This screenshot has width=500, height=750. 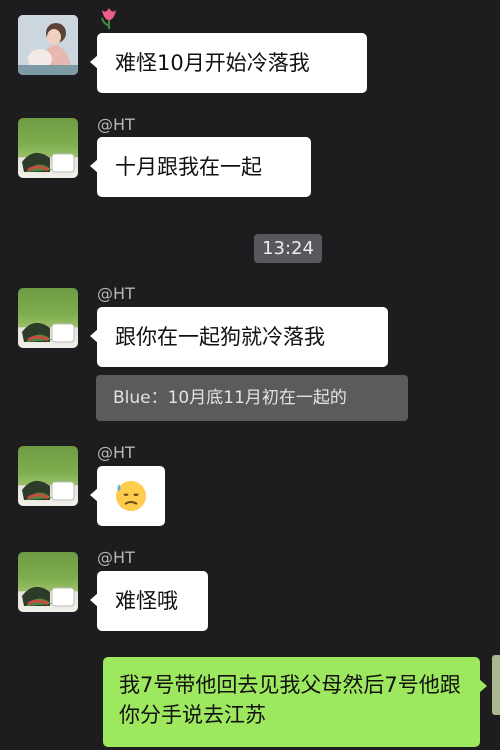 I want to click on message-bubble: 跟你在一起狗就冷落我, so click(x=239, y=337).